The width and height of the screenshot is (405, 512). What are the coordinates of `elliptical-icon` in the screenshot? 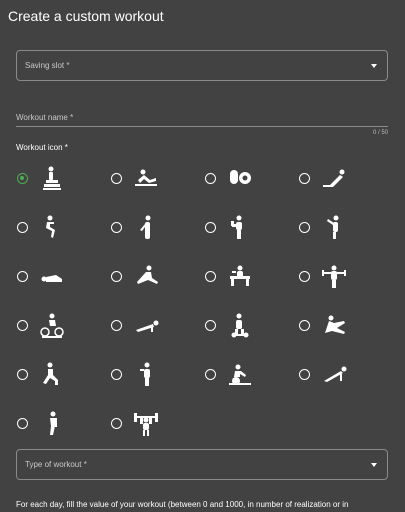 It's located at (240, 325).